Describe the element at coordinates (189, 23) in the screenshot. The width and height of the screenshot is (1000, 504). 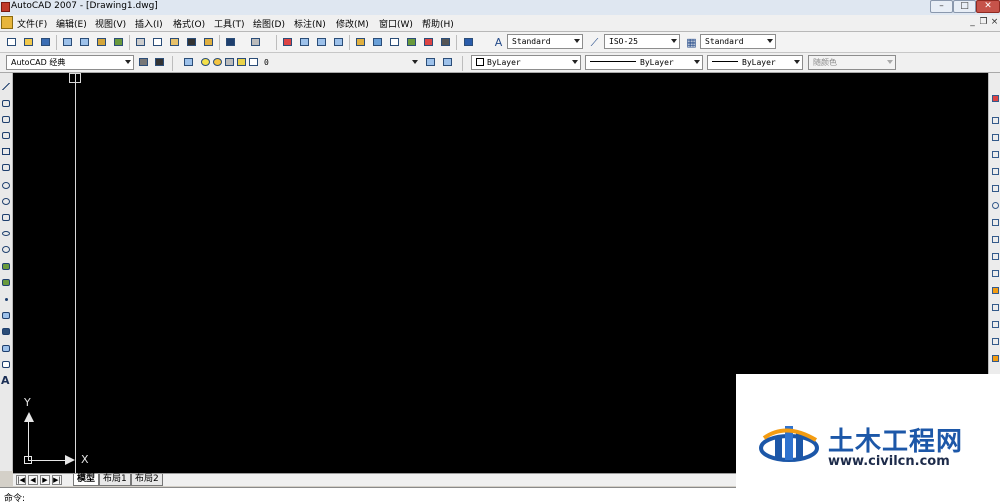
I see `menu-format: 格式(O)` at that location.